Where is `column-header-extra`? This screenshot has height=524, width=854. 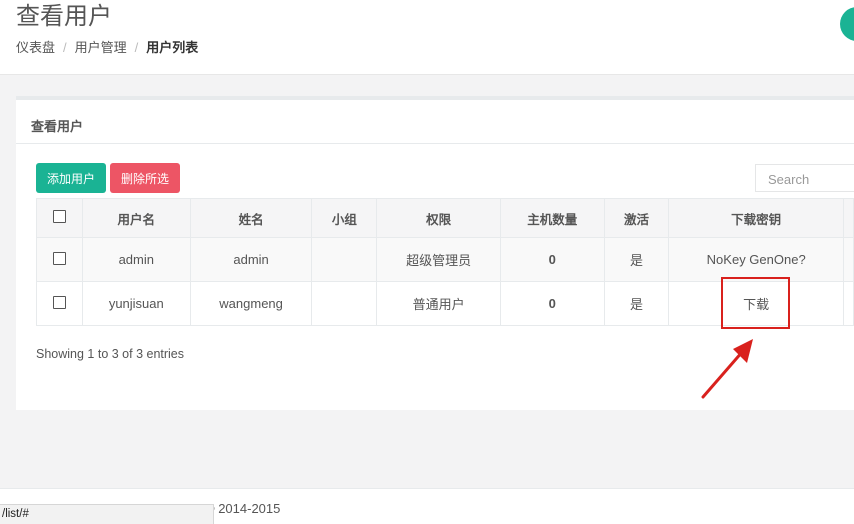
column-header-extra is located at coordinates (848, 218).